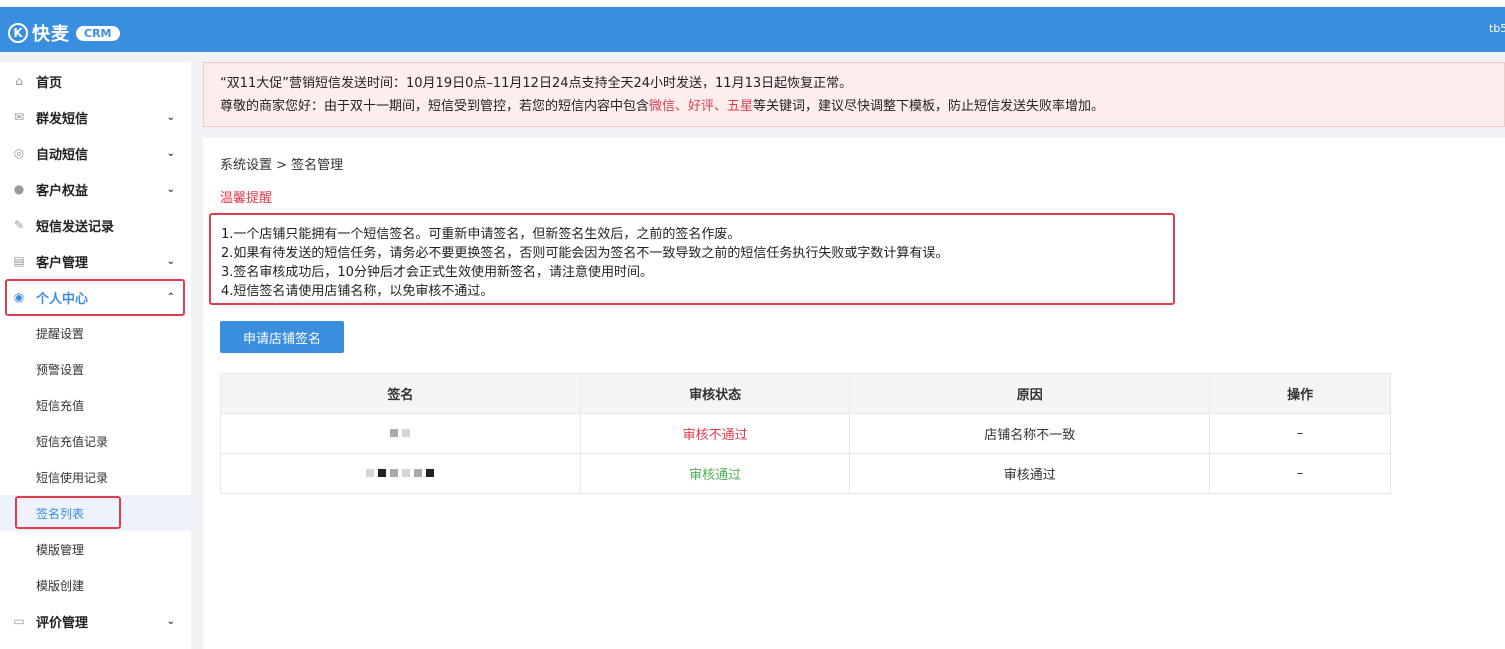 The width and height of the screenshot is (1505, 649). I want to click on home-icon: ⌂, so click(19, 81).